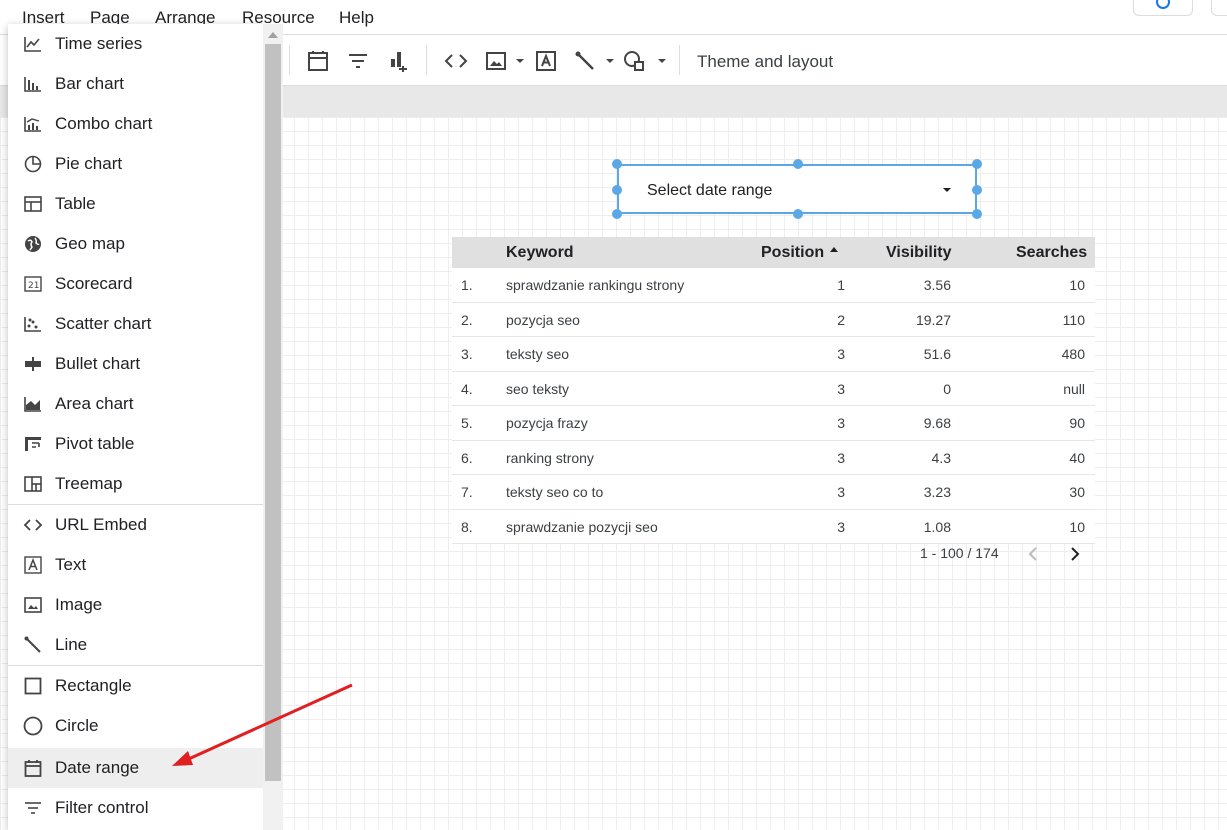 The height and width of the screenshot is (830, 1227). Describe the element at coordinates (773, 492) in the screenshot. I see `table-row: 7. teksty seo co to 3 3.23 30` at that location.